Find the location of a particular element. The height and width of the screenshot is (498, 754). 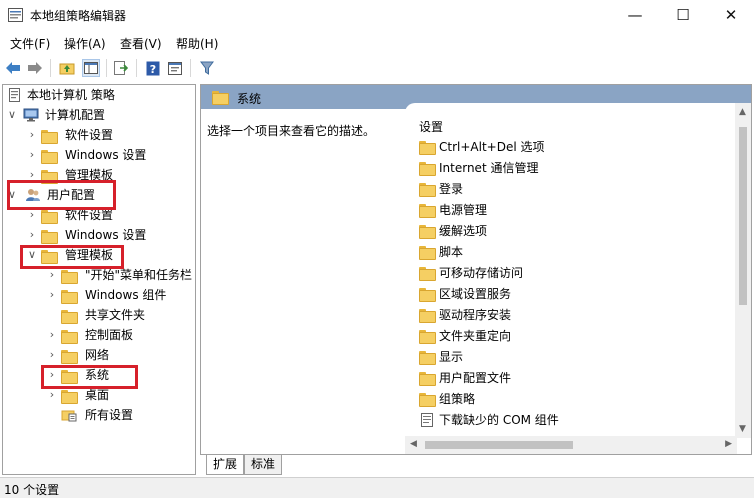

help-icon: ? is located at coordinates (153, 68).